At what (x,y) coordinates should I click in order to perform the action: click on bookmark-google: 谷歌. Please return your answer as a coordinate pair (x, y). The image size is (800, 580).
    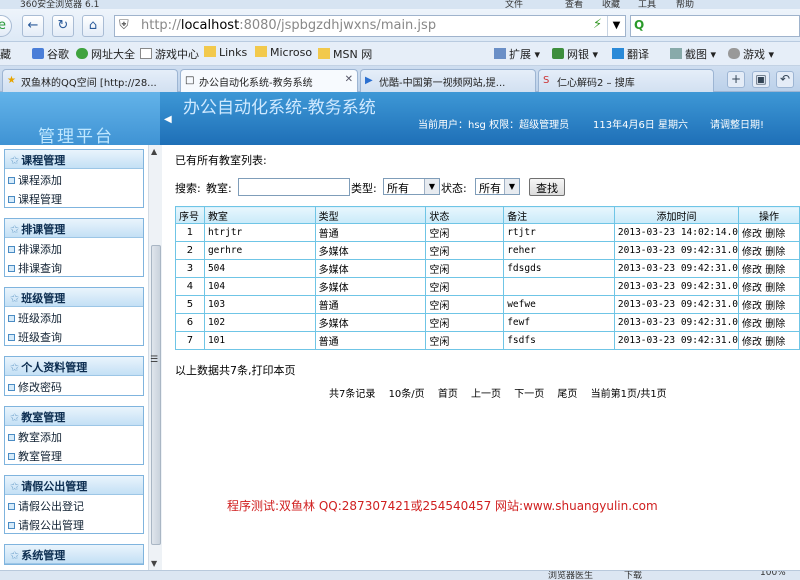
    Looking at the image, I should click on (50, 54).